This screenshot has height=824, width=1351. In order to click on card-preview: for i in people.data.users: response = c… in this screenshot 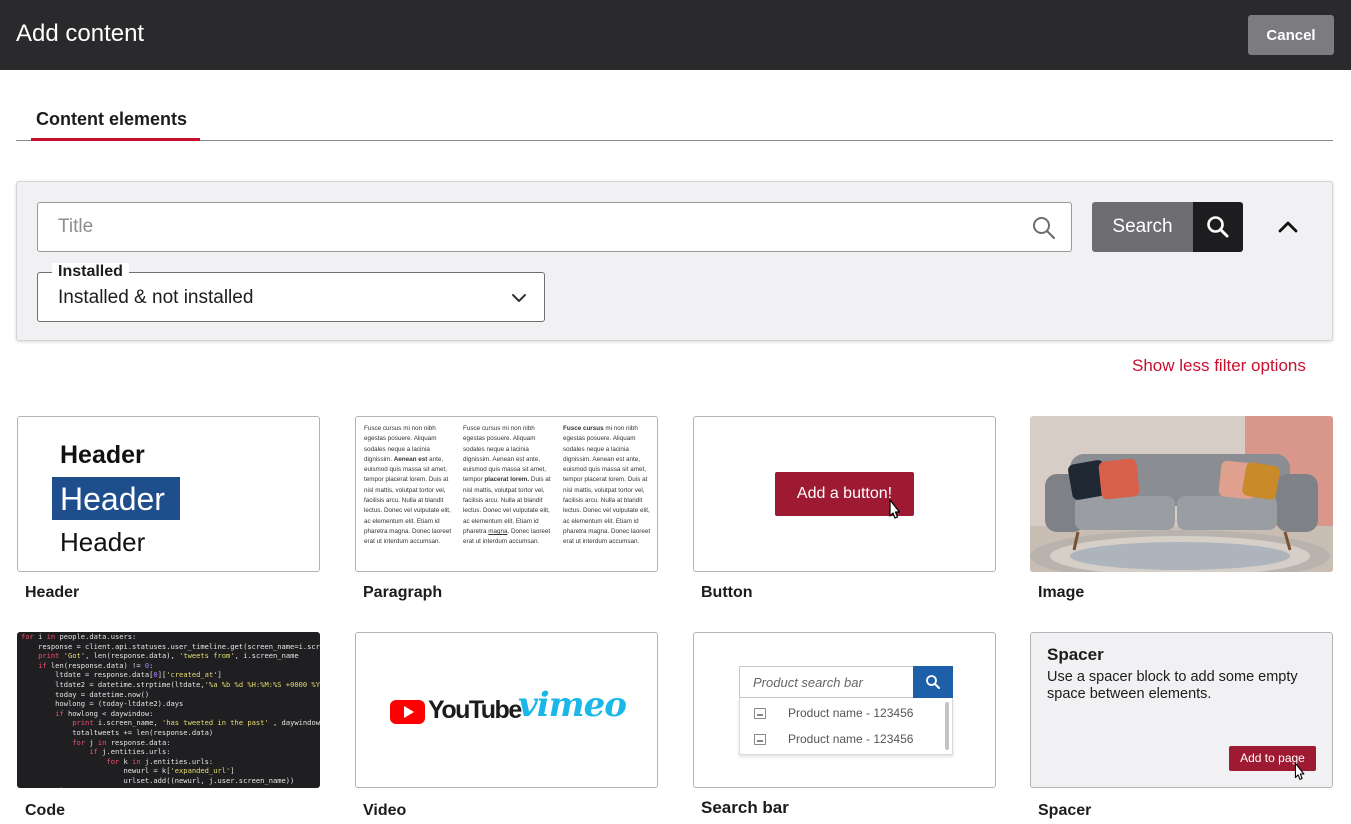, I will do `click(168, 710)`.